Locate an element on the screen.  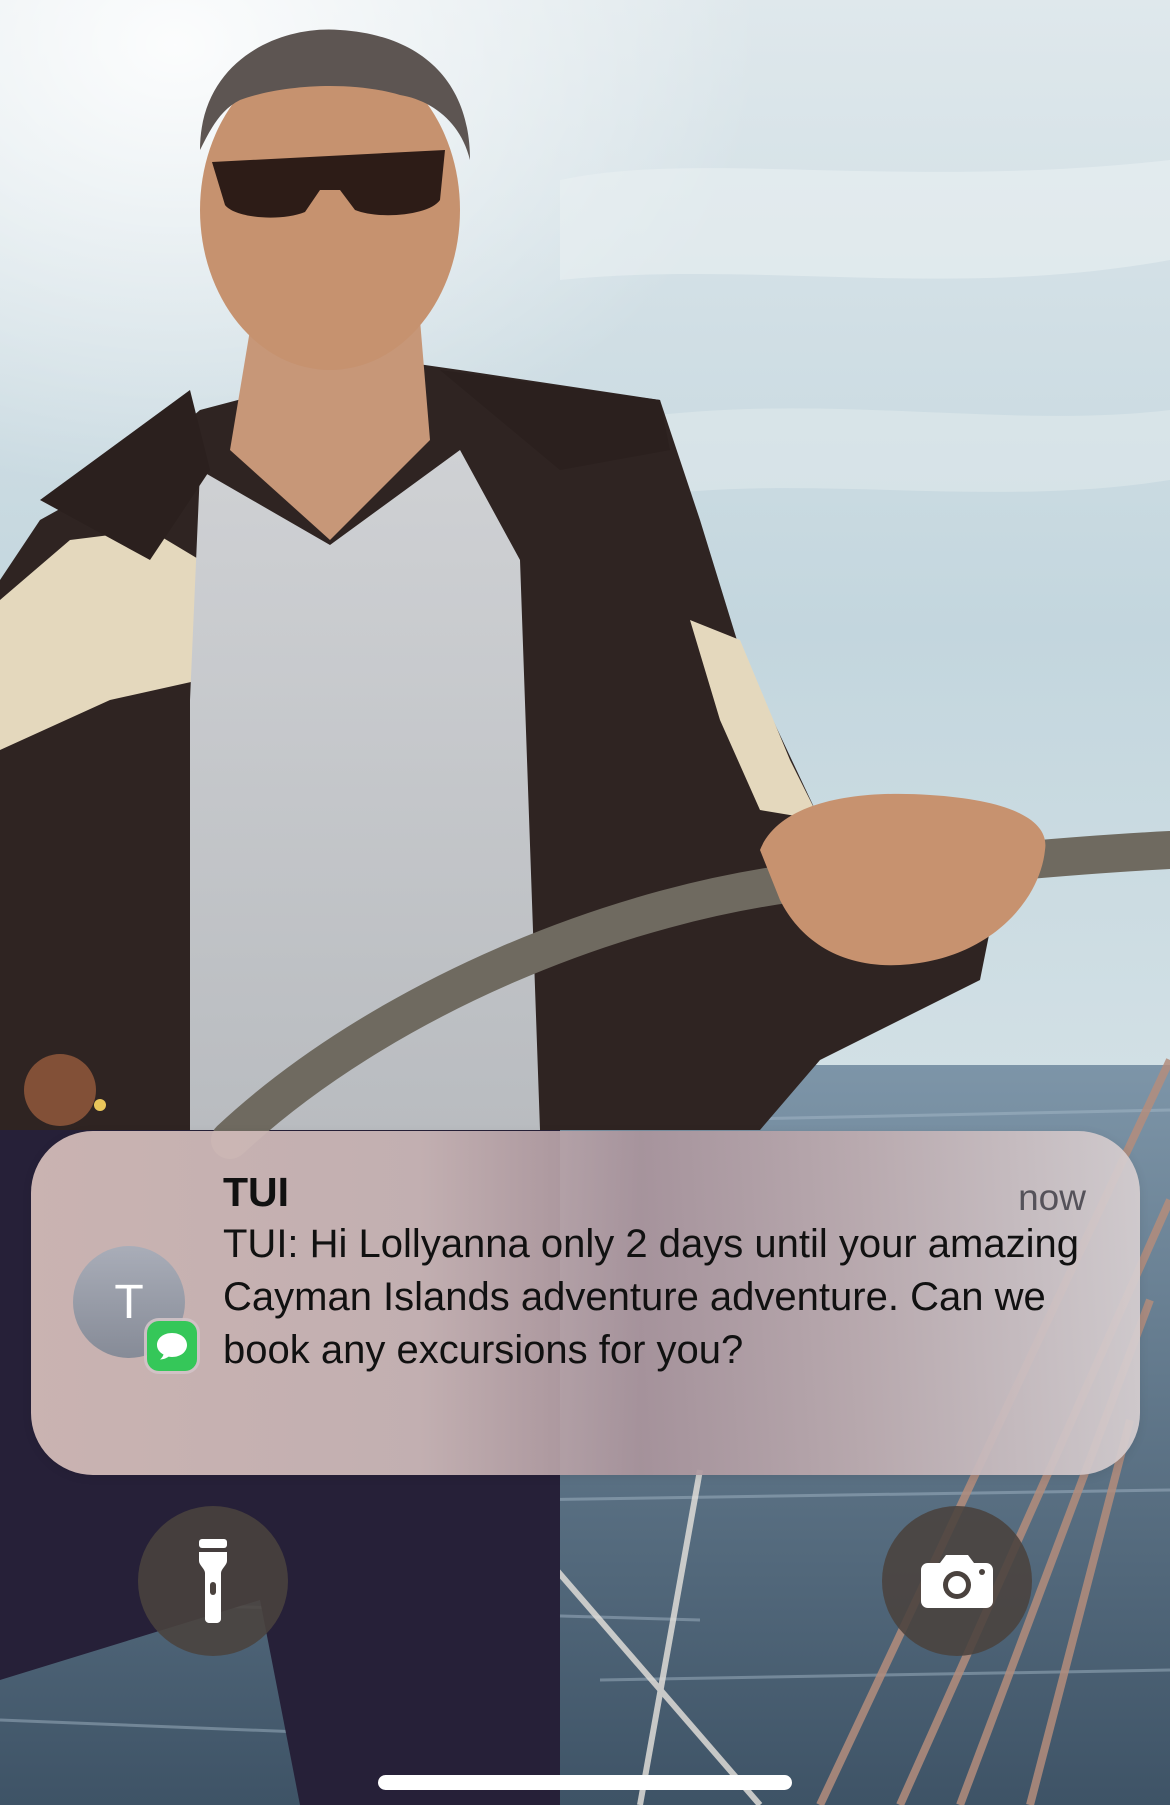
camera-button is located at coordinates (957, 1581).